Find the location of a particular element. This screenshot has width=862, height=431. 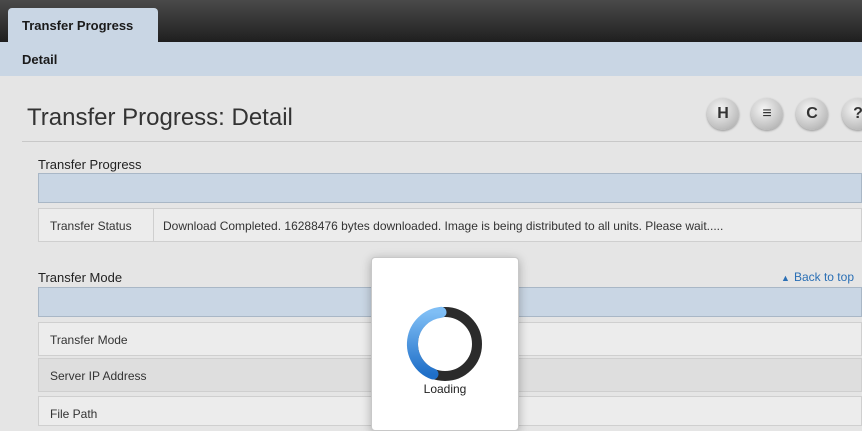

top-tab-bar: Transfer Progress is located at coordinates (431, 22).